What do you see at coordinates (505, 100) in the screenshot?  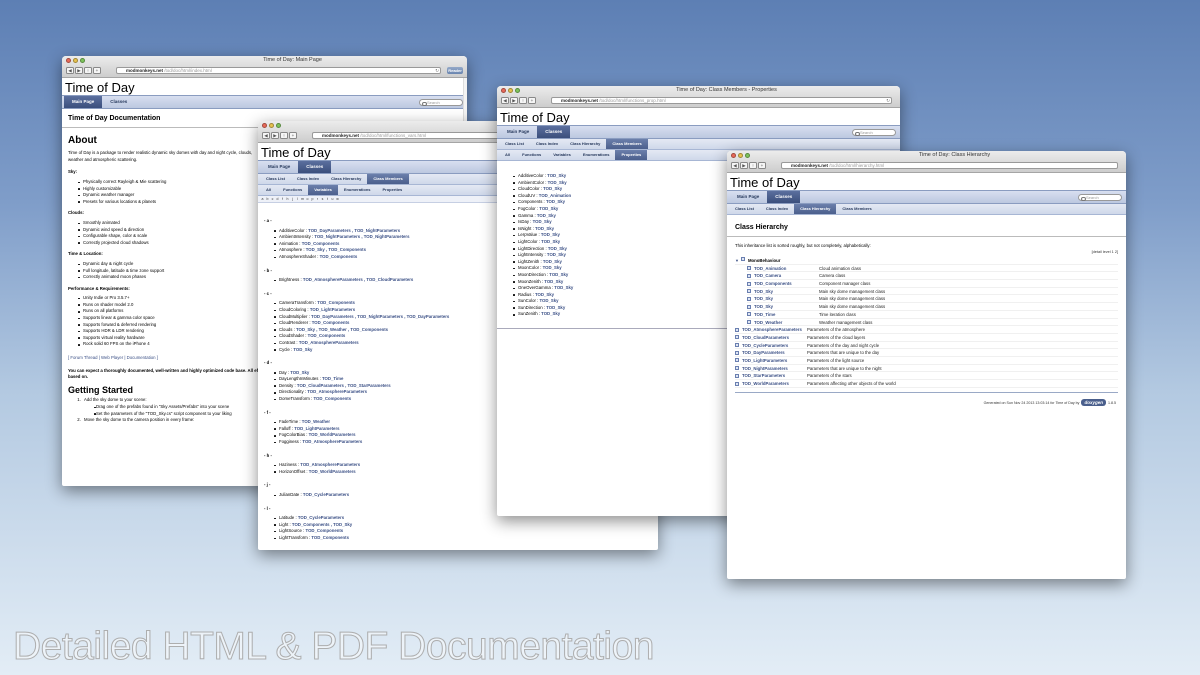 I see `back-icon: ◀` at bounding box center [505, 100].